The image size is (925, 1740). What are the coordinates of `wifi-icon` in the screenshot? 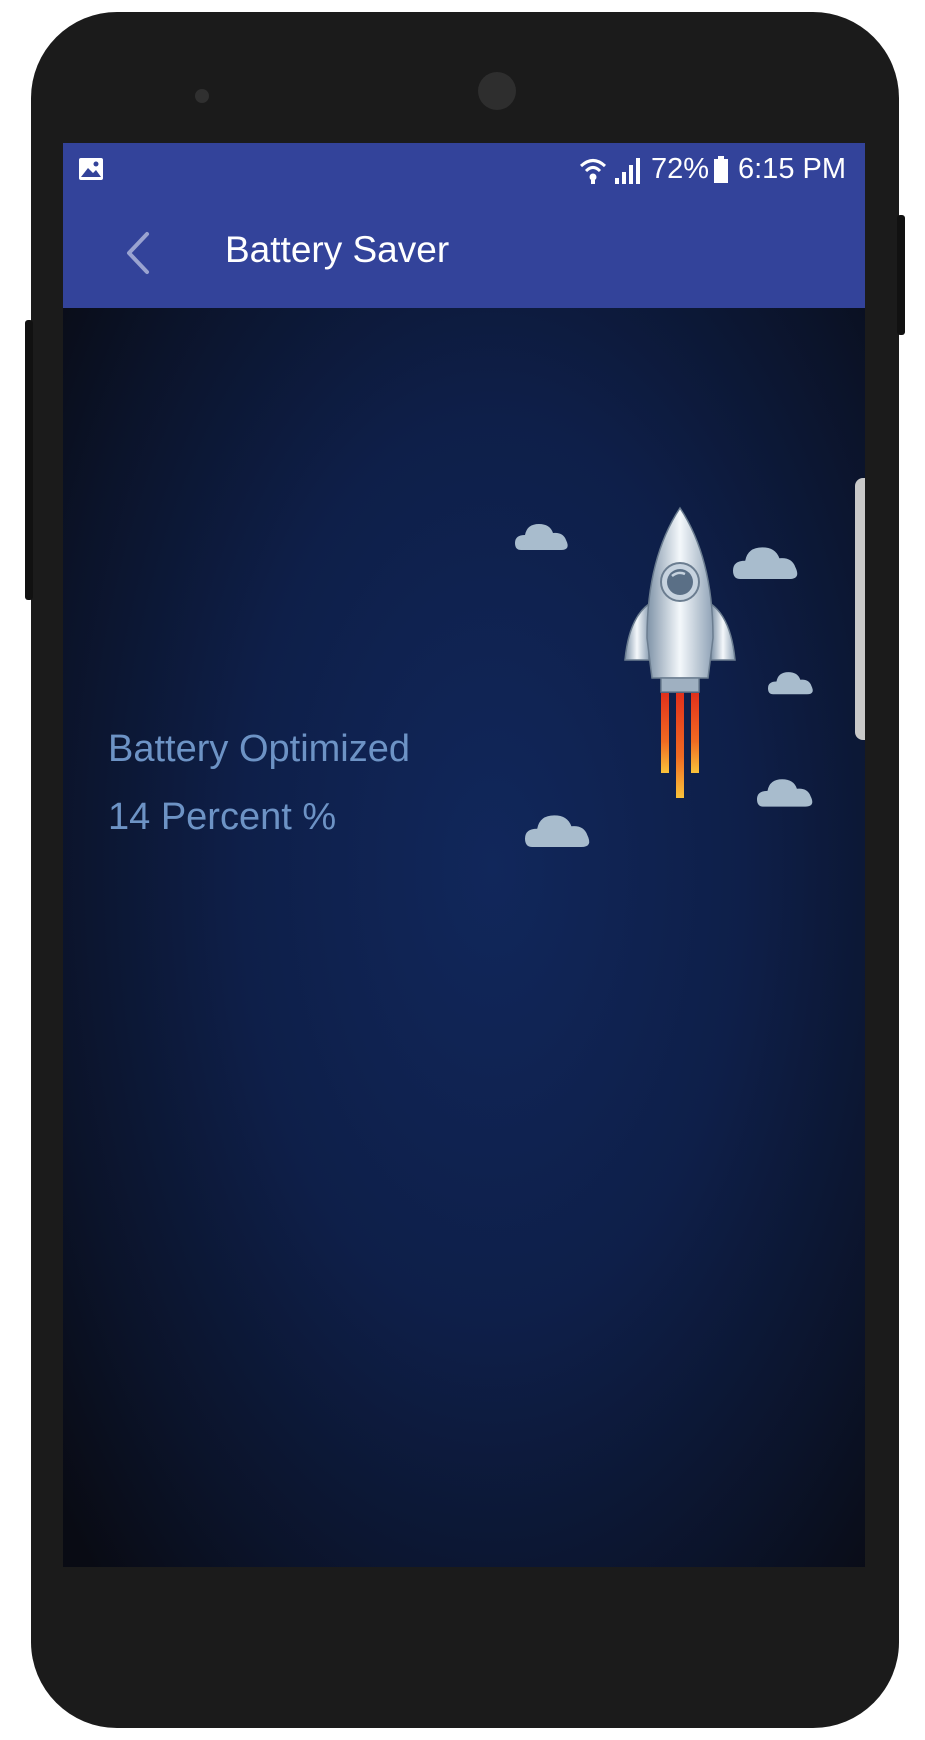 It's located at (593, 170).